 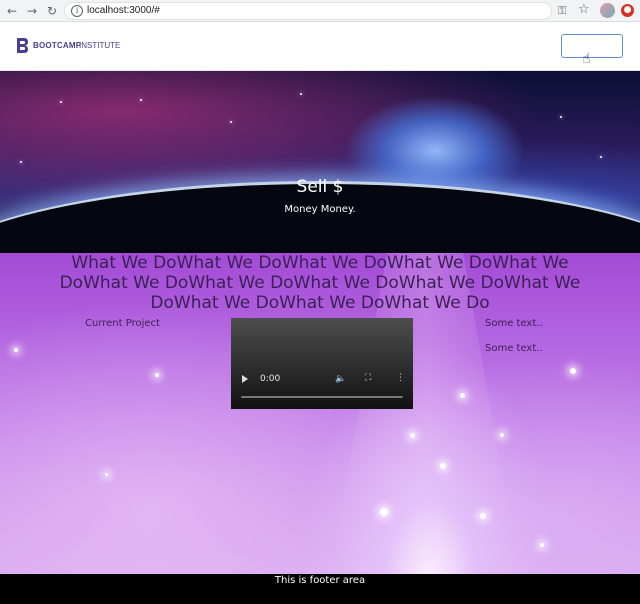 What do you see at coordinates (320, 580) in the screenshot?
I see `footer-text: This is footer area` at bounding box center [320, 580].